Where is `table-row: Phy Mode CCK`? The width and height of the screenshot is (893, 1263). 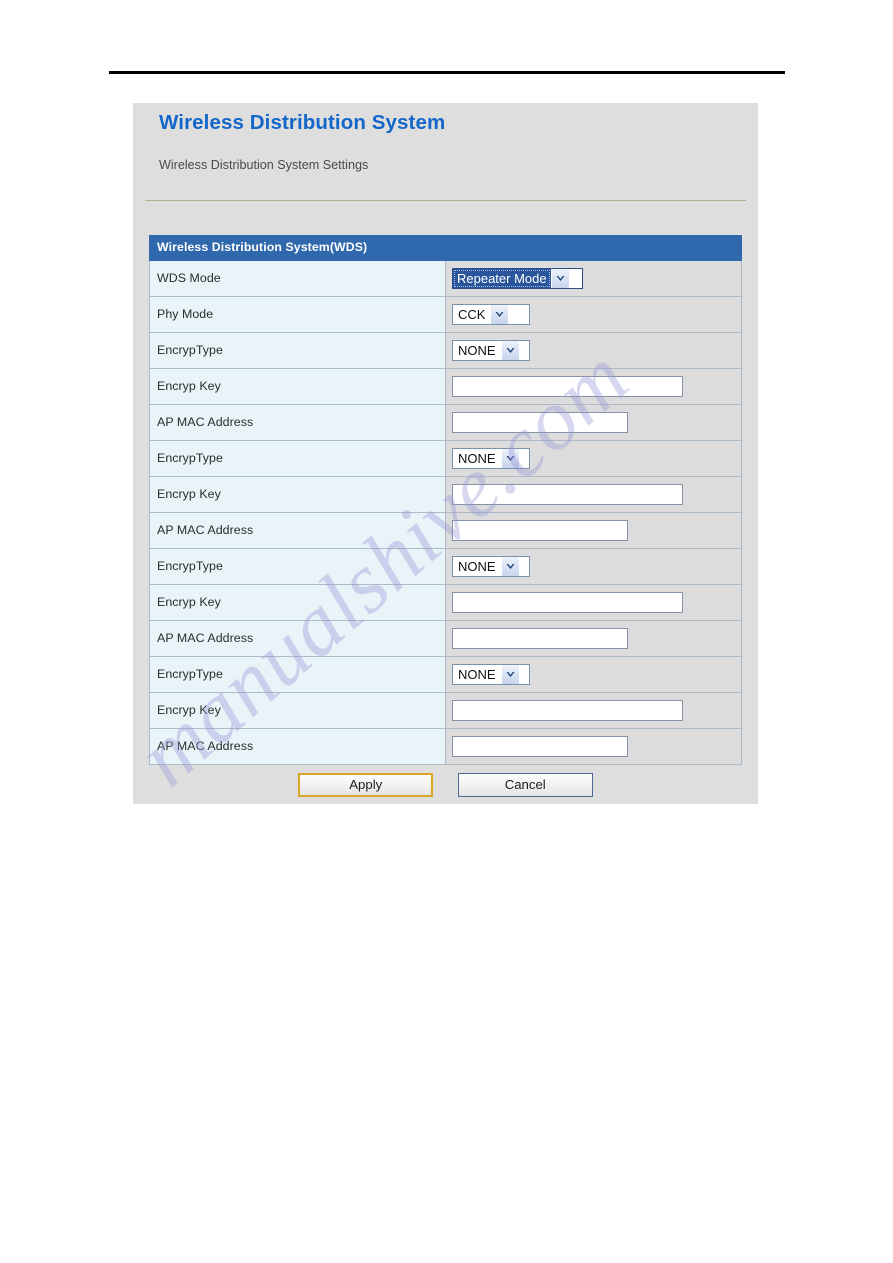
table-row: Phy Mode CCK is located at coordinates (445, 314).